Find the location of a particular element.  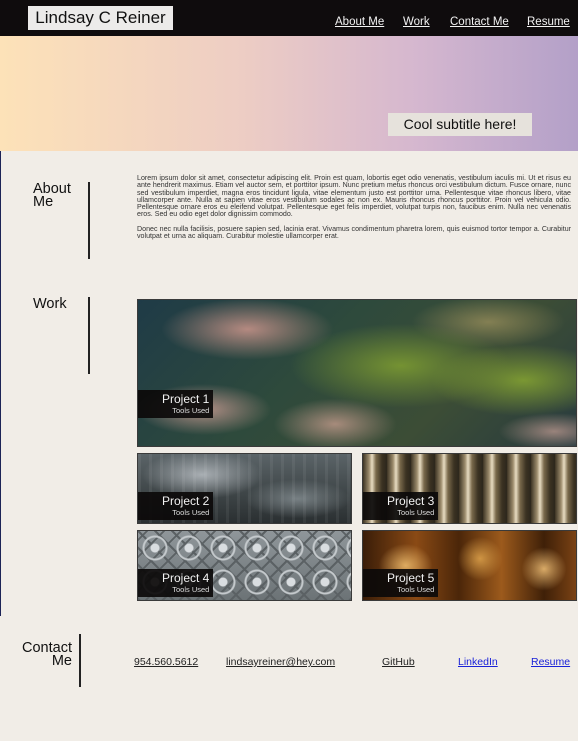

project-2-tools: Tools Used is located at coordinates (191, 512).